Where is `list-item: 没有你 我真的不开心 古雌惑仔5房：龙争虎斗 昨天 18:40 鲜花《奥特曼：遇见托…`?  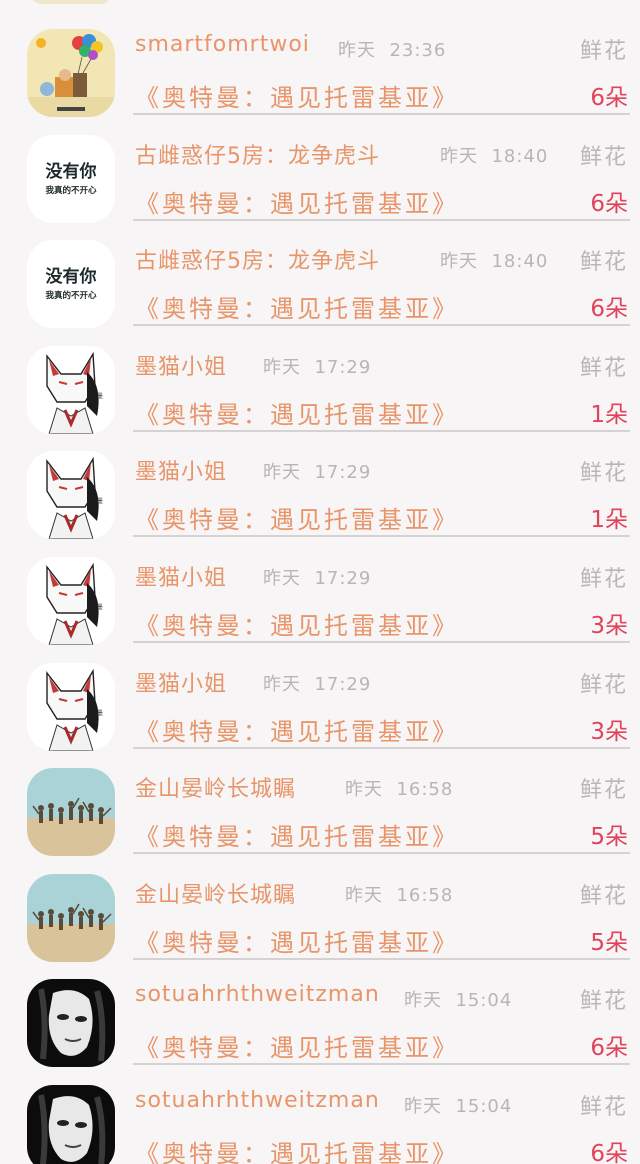
list-item: 没有你 我真的不开心 古雌惑仔5房：龙争虎斗 昨天 18:40 鲜花《奥特曼：遇见托… is located at coordinates (320, 167).